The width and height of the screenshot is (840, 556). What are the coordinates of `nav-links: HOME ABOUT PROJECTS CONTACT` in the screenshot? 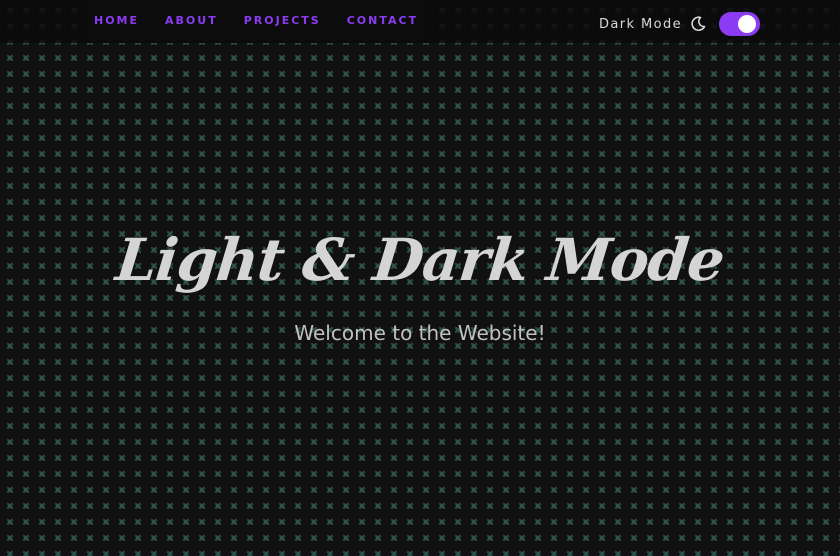 It's located at (256, 21).